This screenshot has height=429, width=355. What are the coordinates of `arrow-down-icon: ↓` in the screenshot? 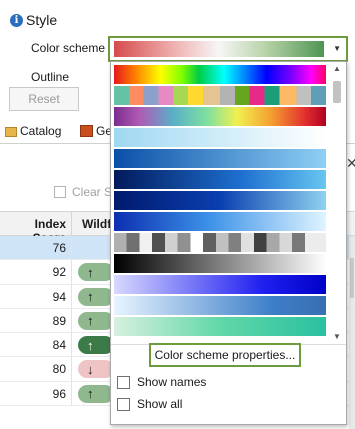 It's located at (96, 369).